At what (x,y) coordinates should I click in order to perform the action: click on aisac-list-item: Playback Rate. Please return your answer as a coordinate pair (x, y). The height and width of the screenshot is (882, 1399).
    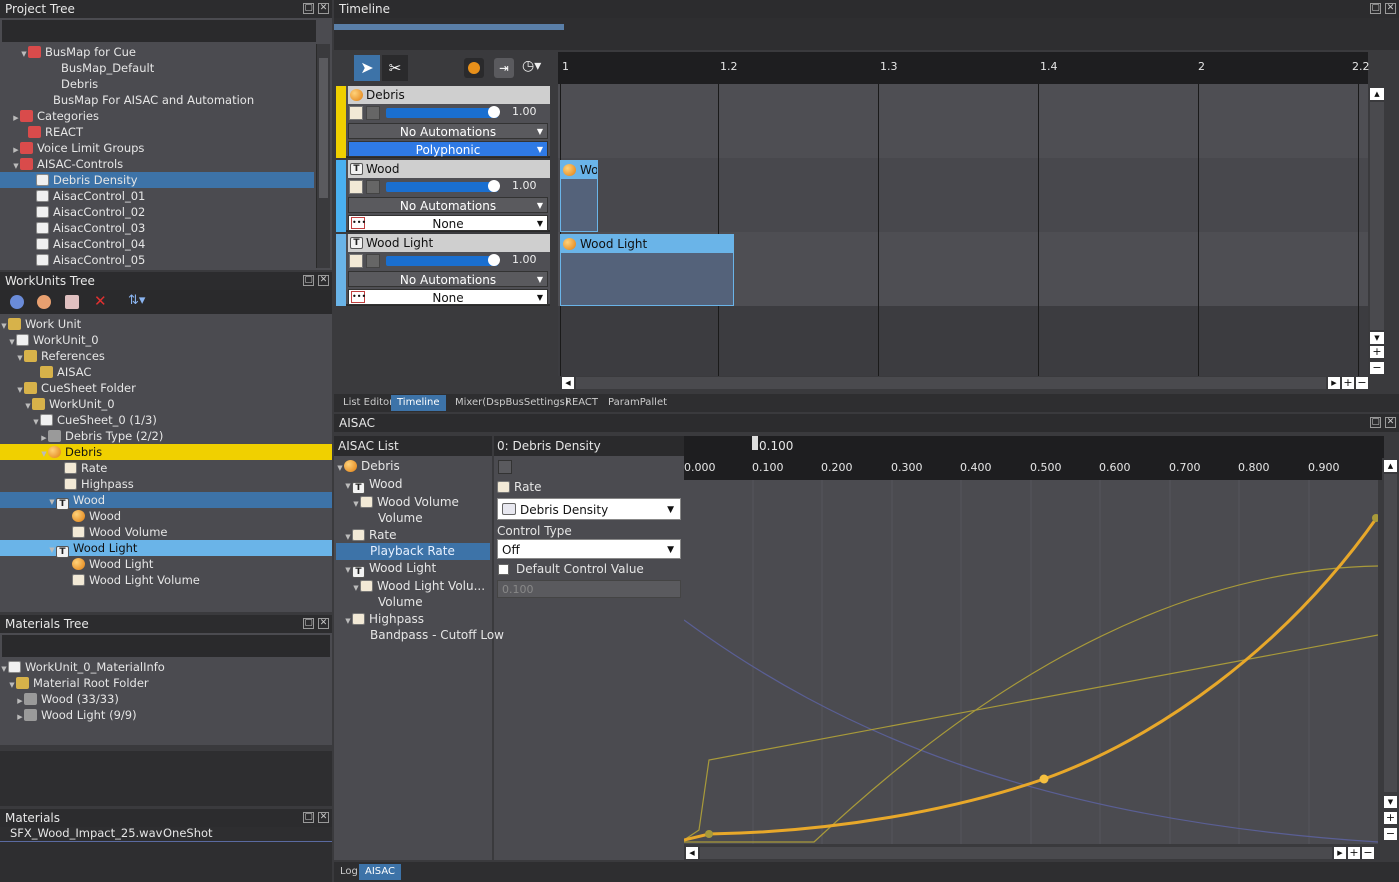
    Looking at the image, I should click on (413, 551).